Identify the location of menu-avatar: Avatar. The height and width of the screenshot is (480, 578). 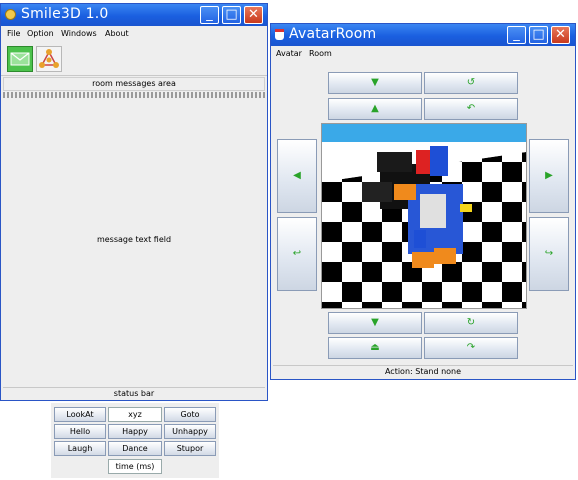
(289, 53).